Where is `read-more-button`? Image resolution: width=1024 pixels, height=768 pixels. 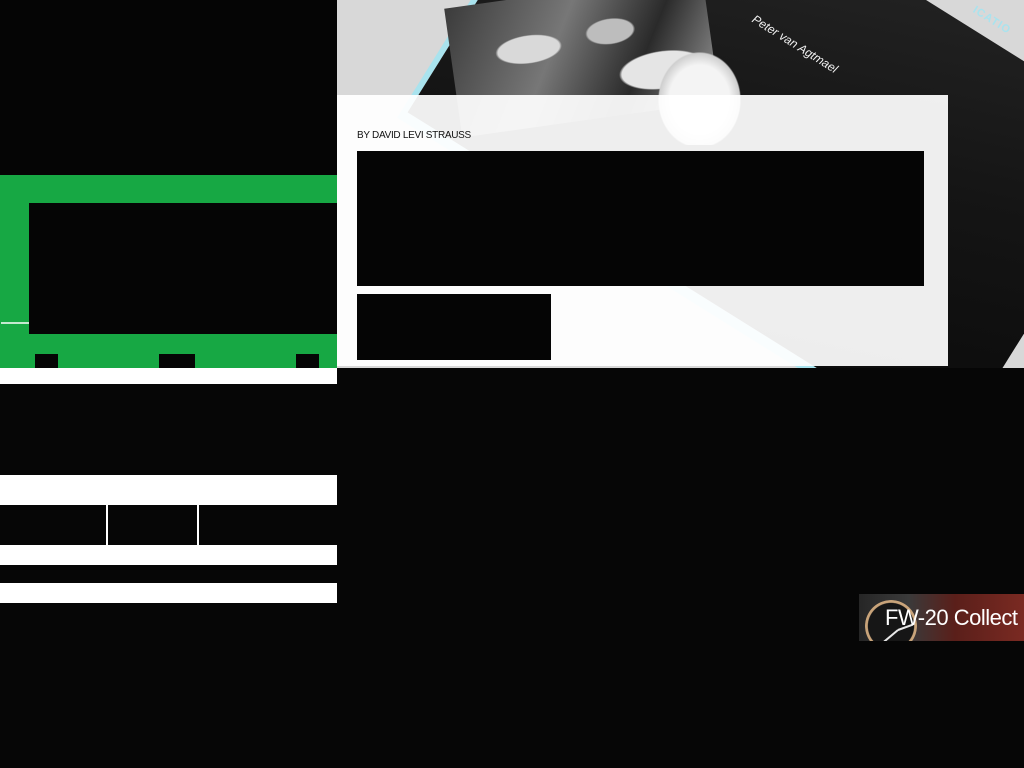
read-more-button is located at coordinates (454, 327).